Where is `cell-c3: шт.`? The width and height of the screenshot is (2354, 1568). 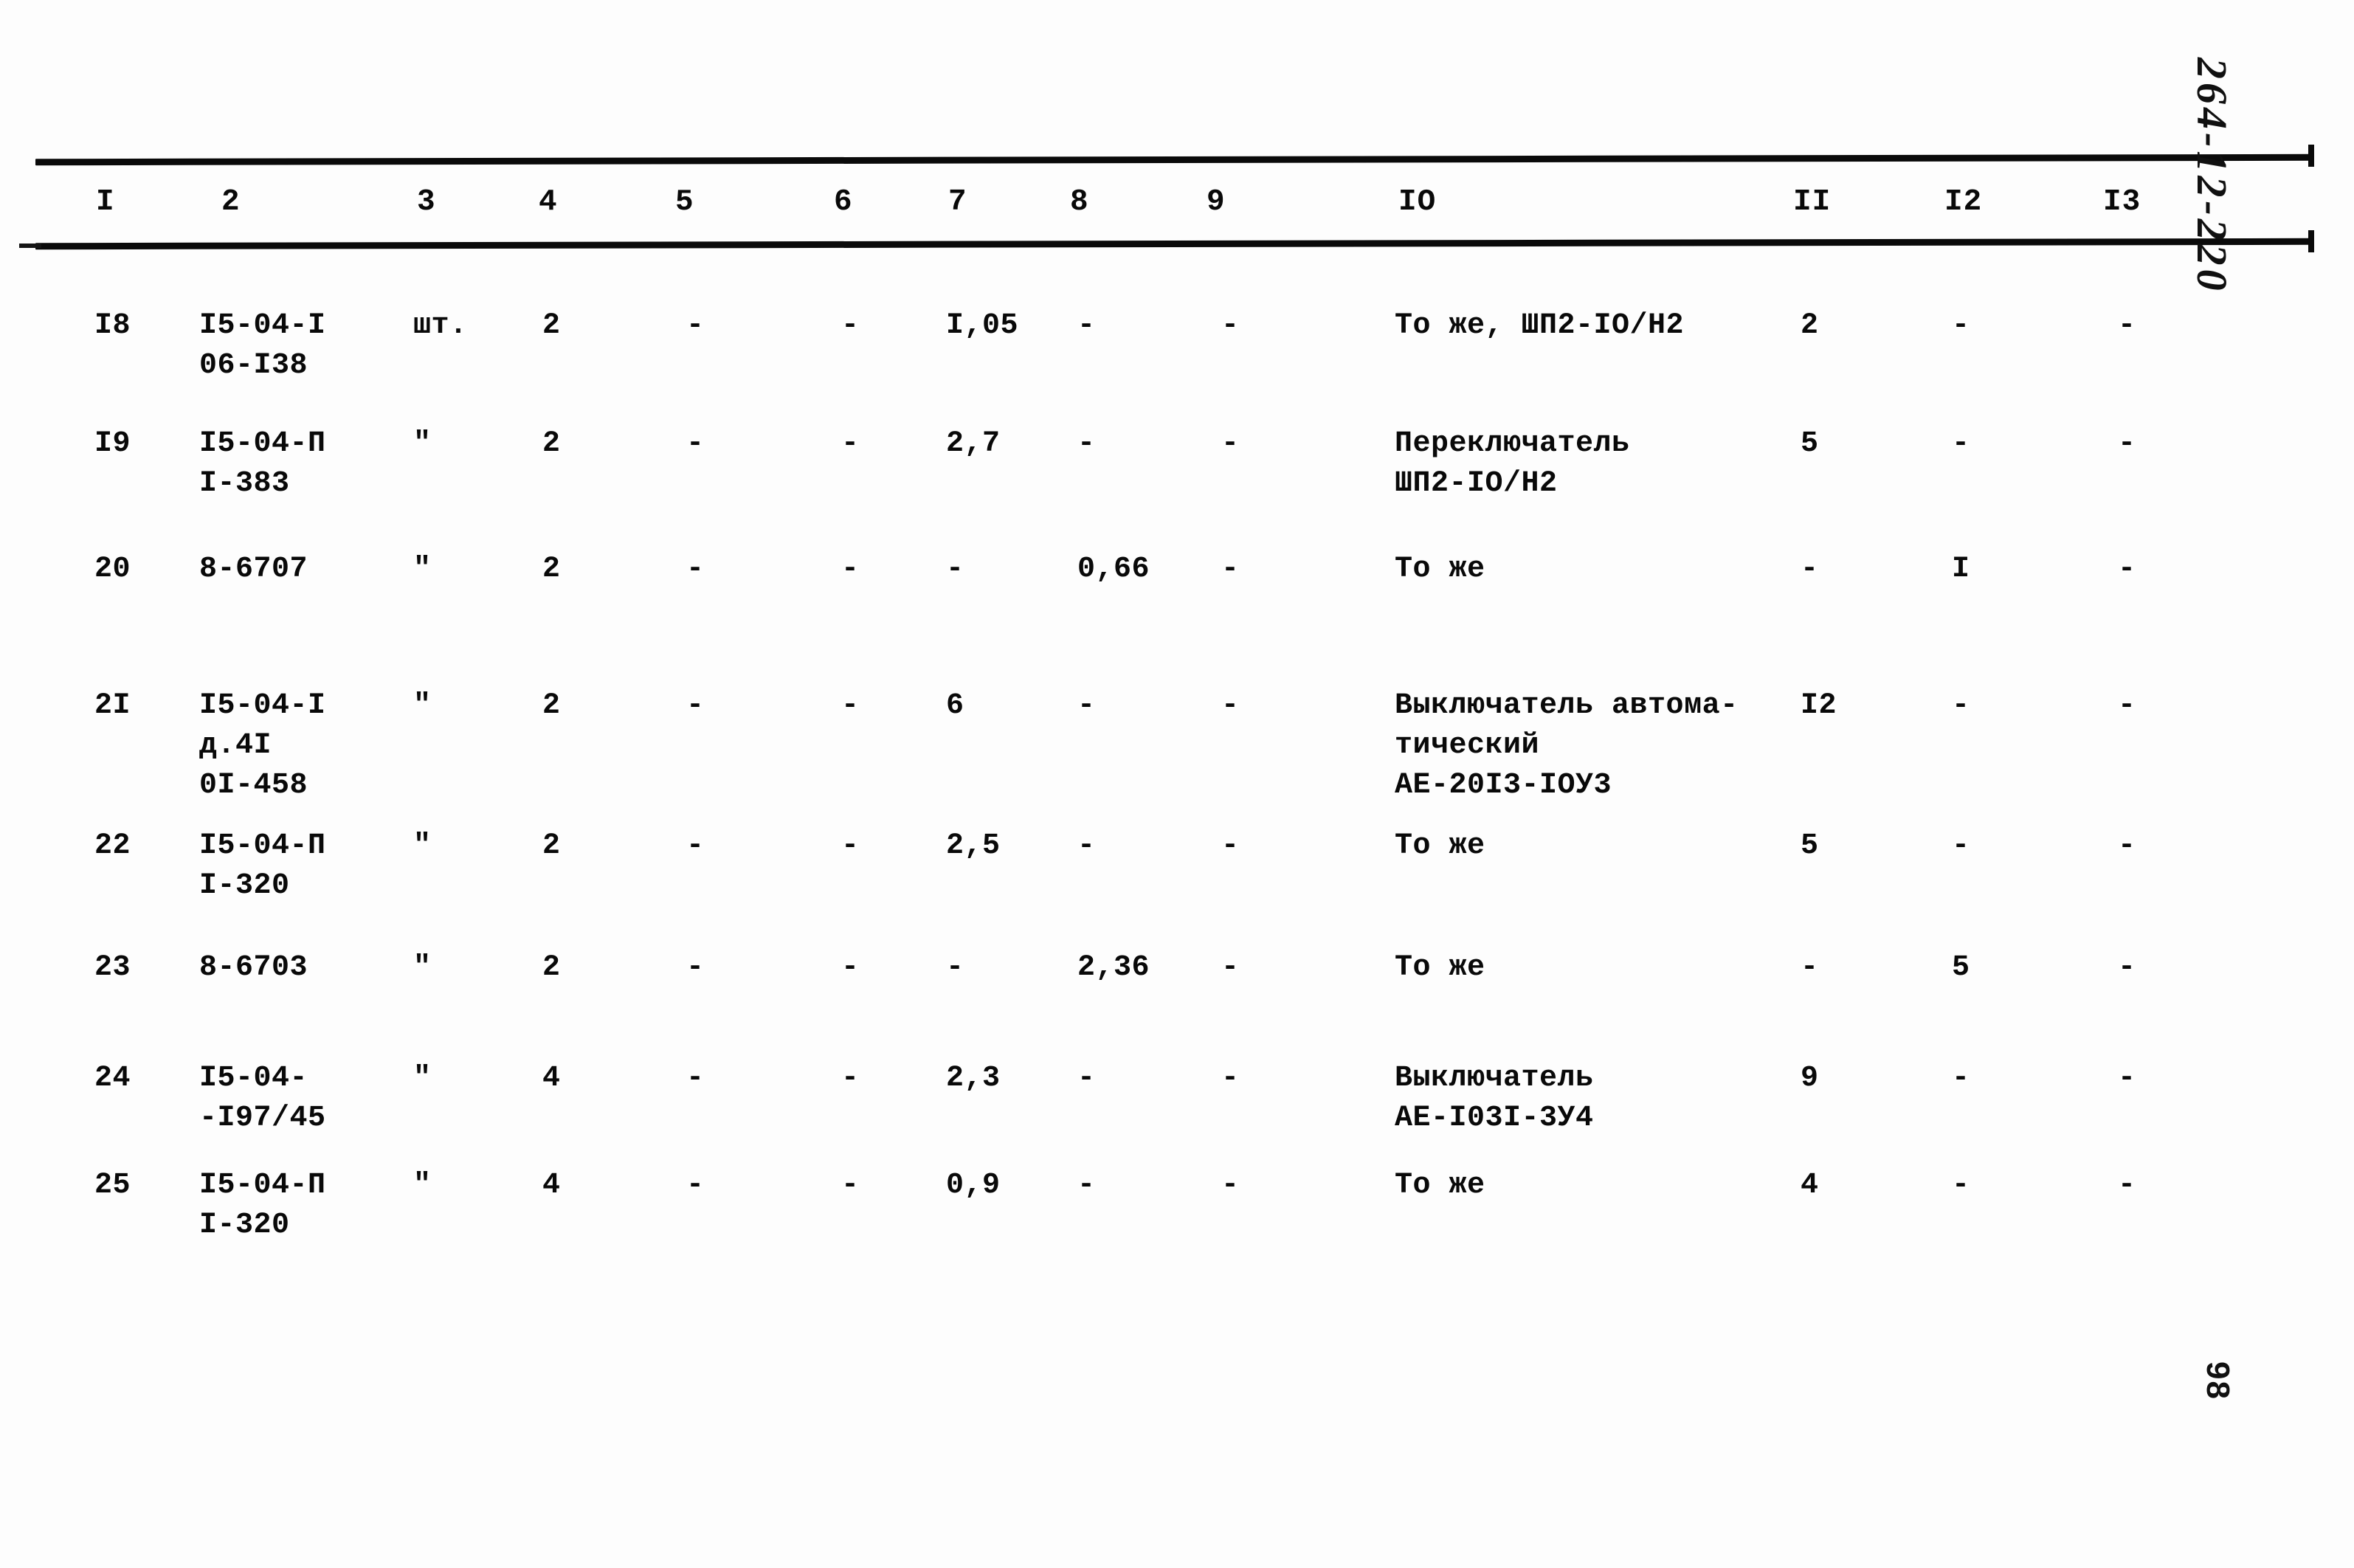 cell-c3: шт. is located at coordinates (440, 325).